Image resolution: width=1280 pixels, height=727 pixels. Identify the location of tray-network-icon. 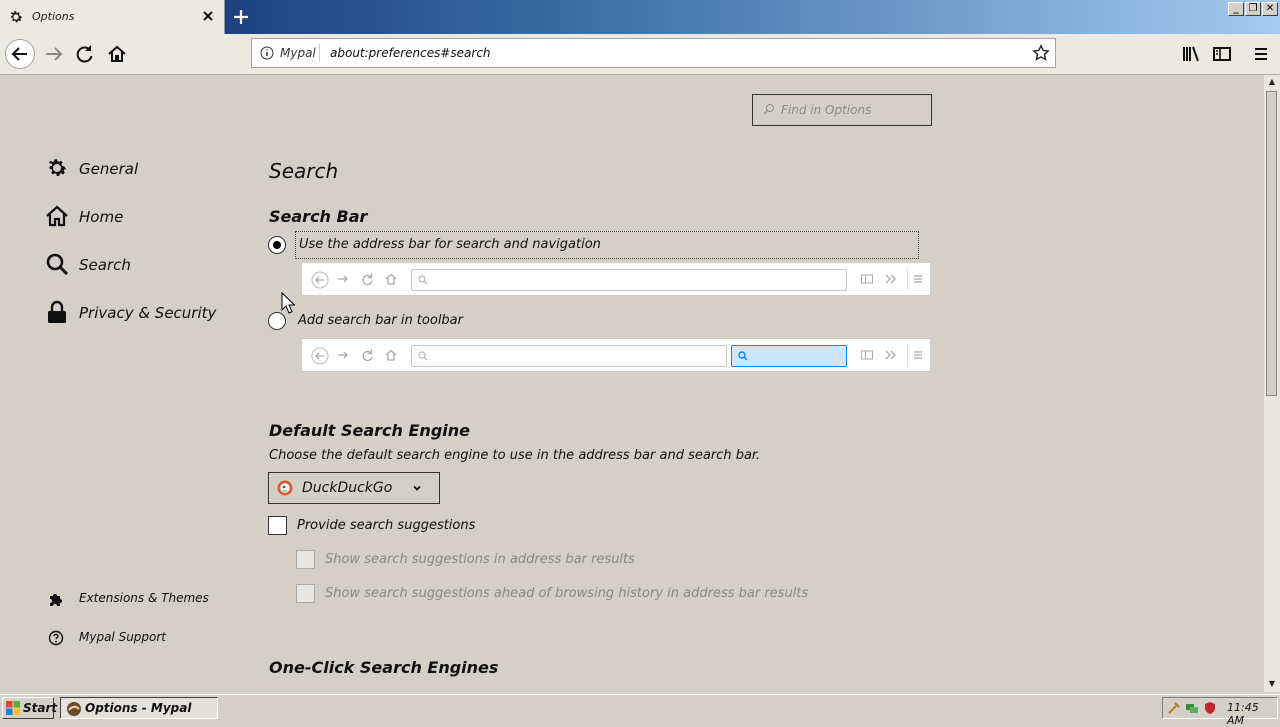
(1192, 708).